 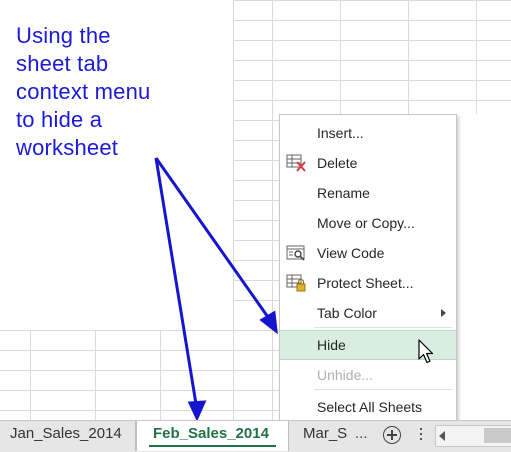 What do you see at coordinates (426, 351) in the screenshot?
I see `mouse-pointer-icon` at bounding box center [426, 351].